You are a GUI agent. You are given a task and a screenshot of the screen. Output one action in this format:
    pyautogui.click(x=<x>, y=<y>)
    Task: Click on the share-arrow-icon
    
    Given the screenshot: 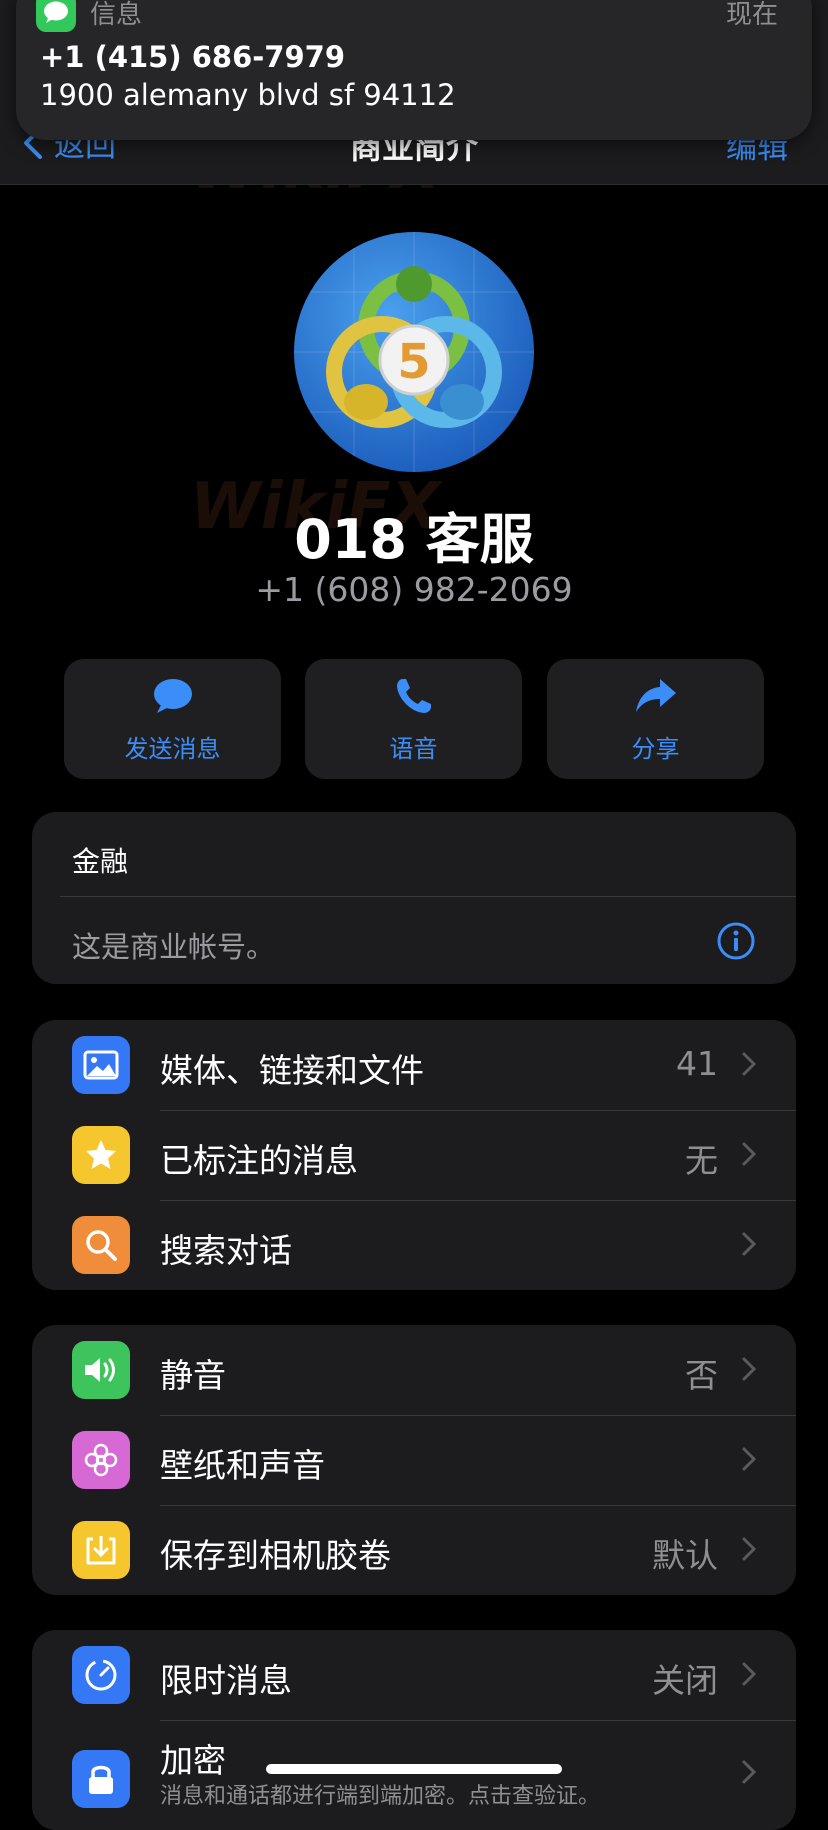 What is the action you would take?
    pyautogui.click(x=655, y=695)
    